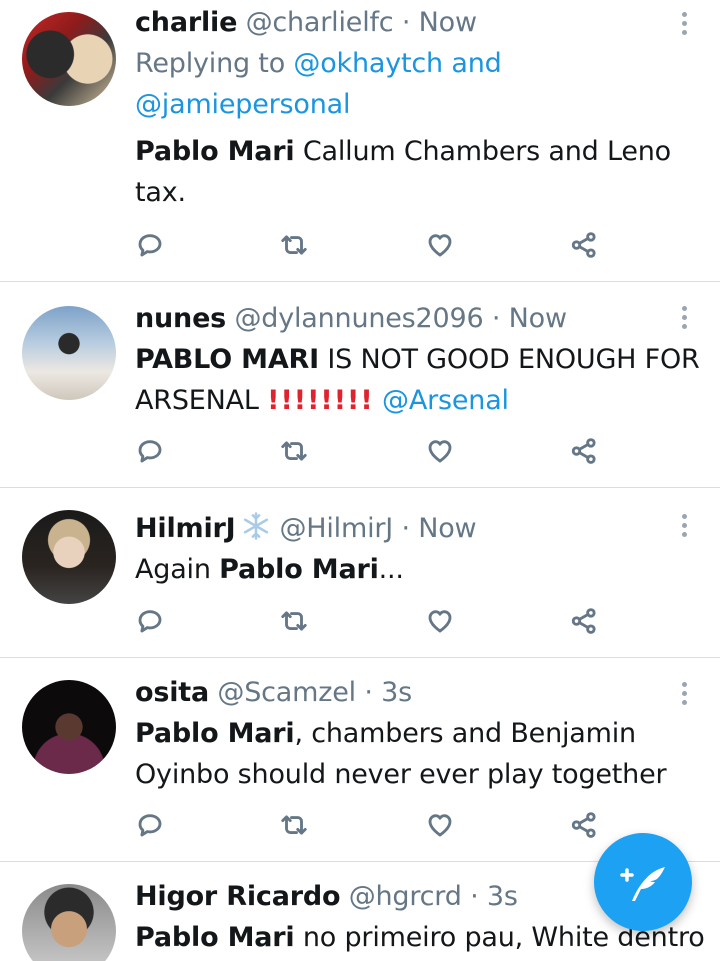 The height and width of the screenshot is (961, 720). Describe the element at coordinates (368, 63) in the screenshot. I see `reply-mention: @okhaytch` at that location.